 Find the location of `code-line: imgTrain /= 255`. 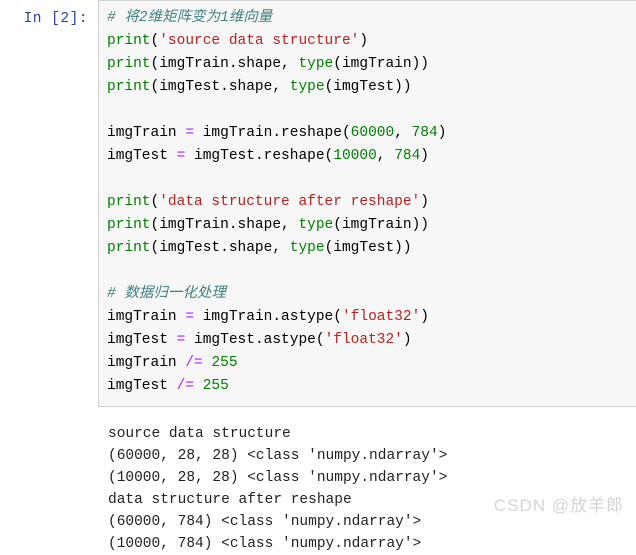

code-line: imgTrain /= 255 is located at coordinates (371, 363).